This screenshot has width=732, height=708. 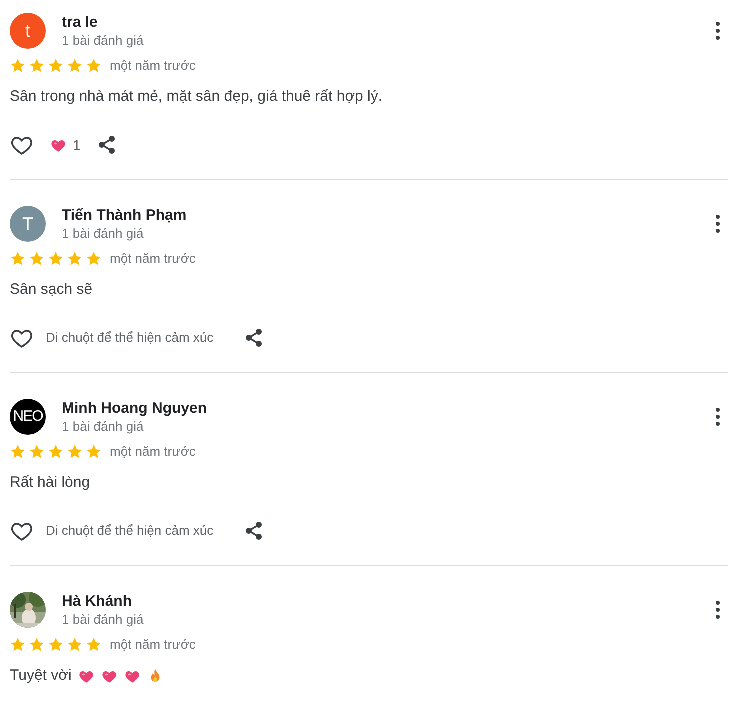 What do you see at coordinates (385, 215) in the screenshot?
I see `author-name: Tiến Thành Phạm` at bounding box center [385, 215].